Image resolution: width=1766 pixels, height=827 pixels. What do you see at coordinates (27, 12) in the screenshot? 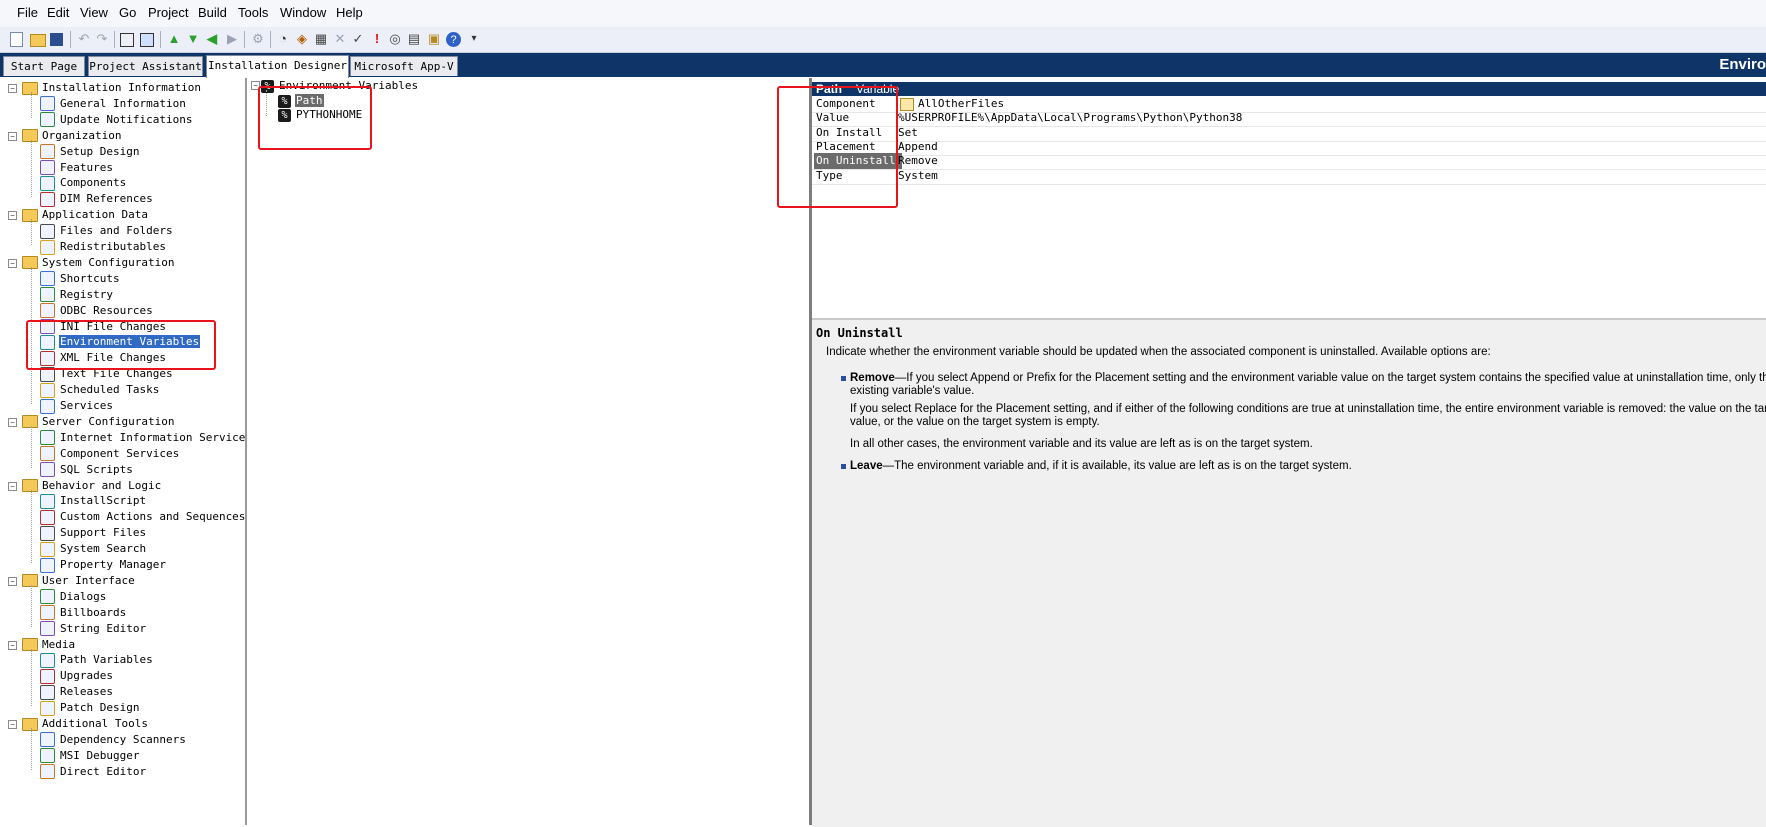
I see `menu-file: File` at bounding box center [27, 12].